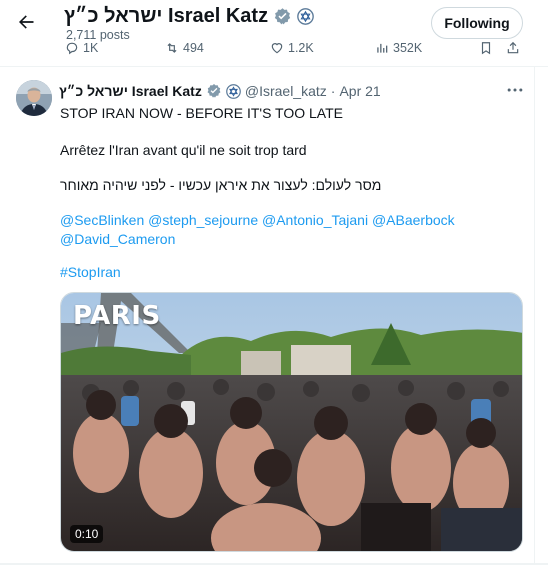 The height and width of the screenshot is (565, 548). I want to click on author-name: ישראל כ״ץ Israel Katz, so click(130, 91).